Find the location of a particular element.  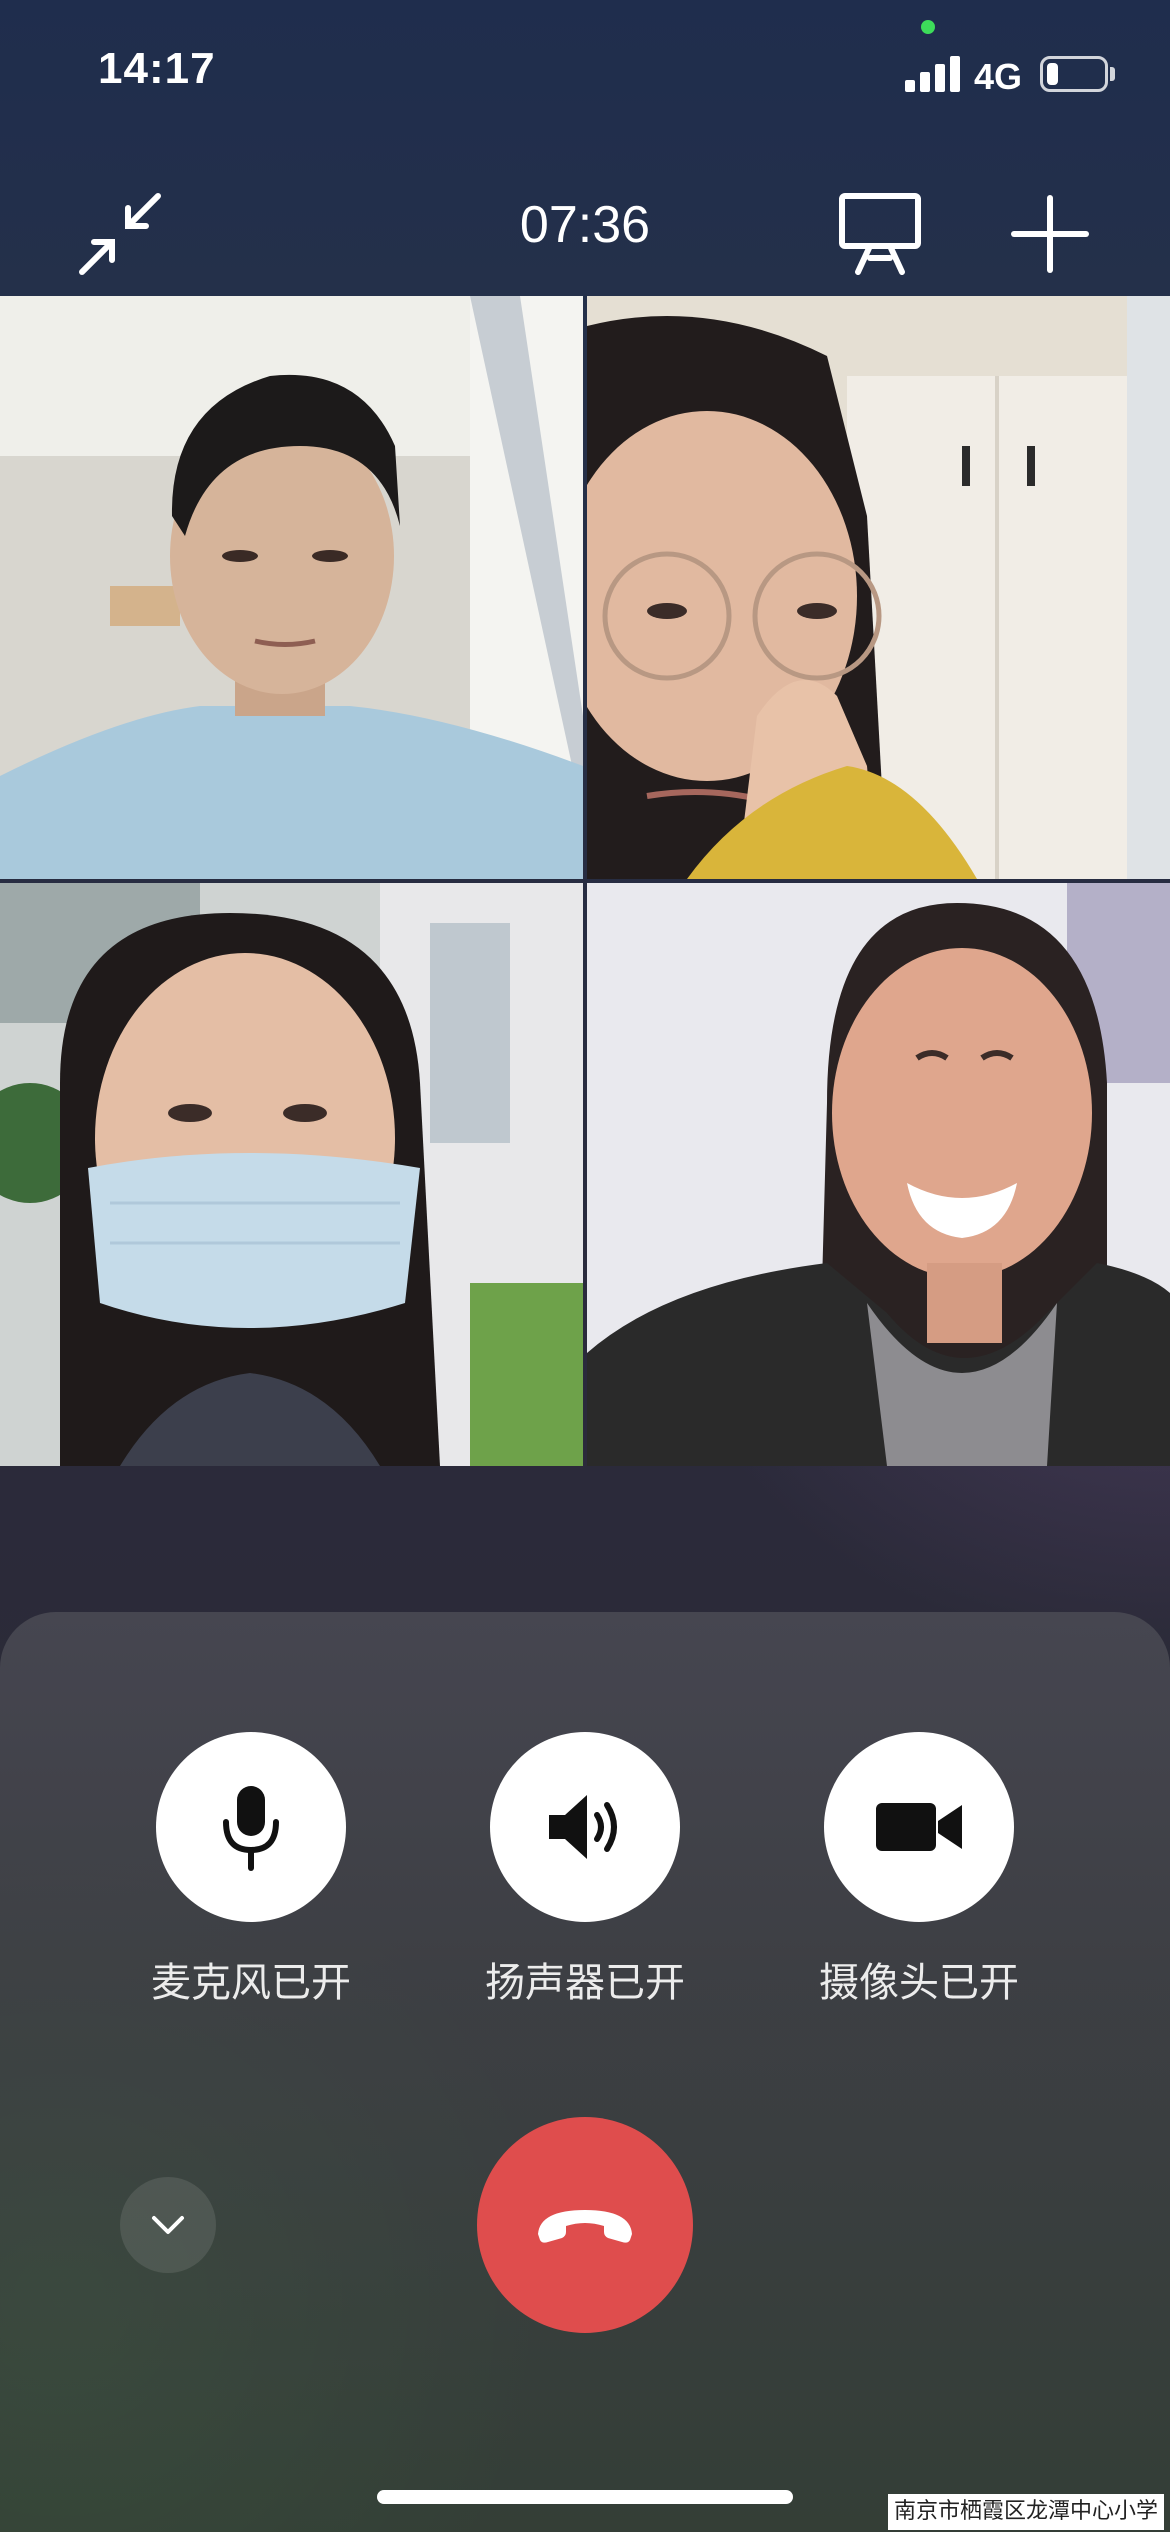

hang-up-button is located at coordinates (585, 2225).